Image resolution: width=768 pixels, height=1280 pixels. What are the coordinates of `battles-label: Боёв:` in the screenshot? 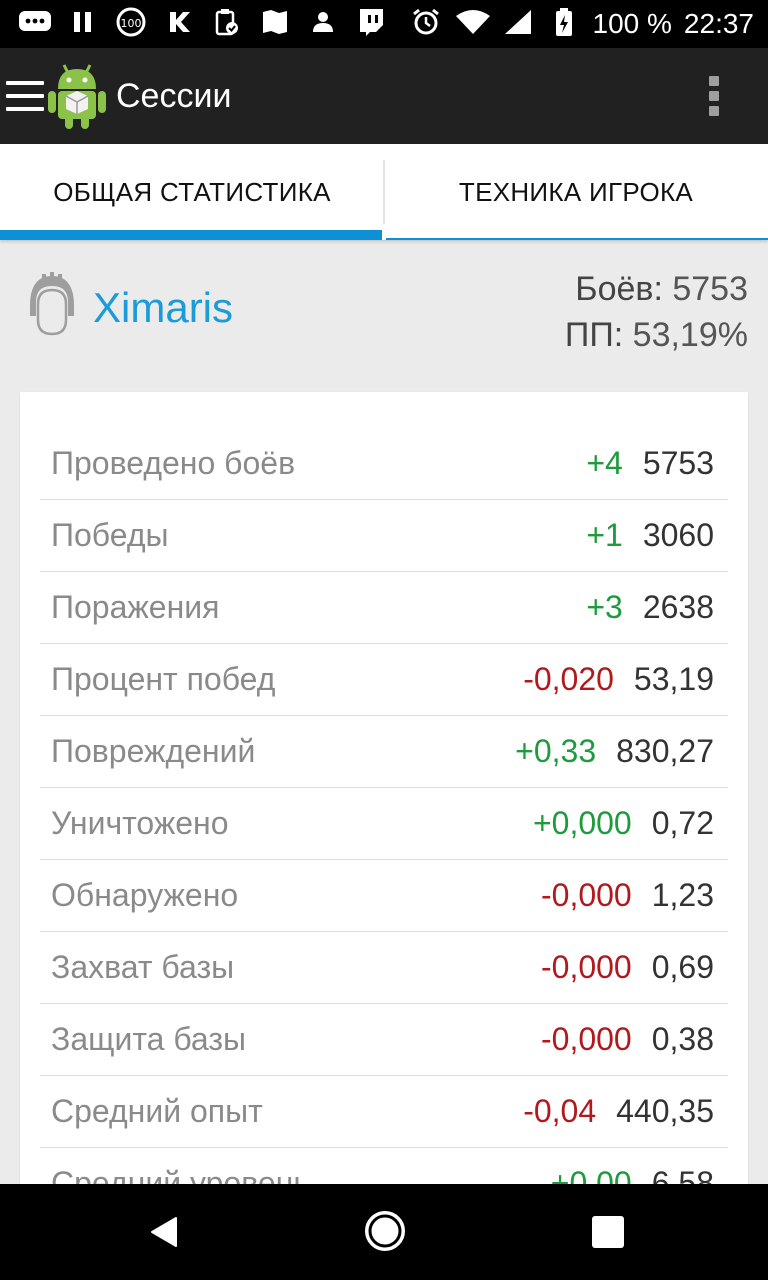 It's located at (619, 289).